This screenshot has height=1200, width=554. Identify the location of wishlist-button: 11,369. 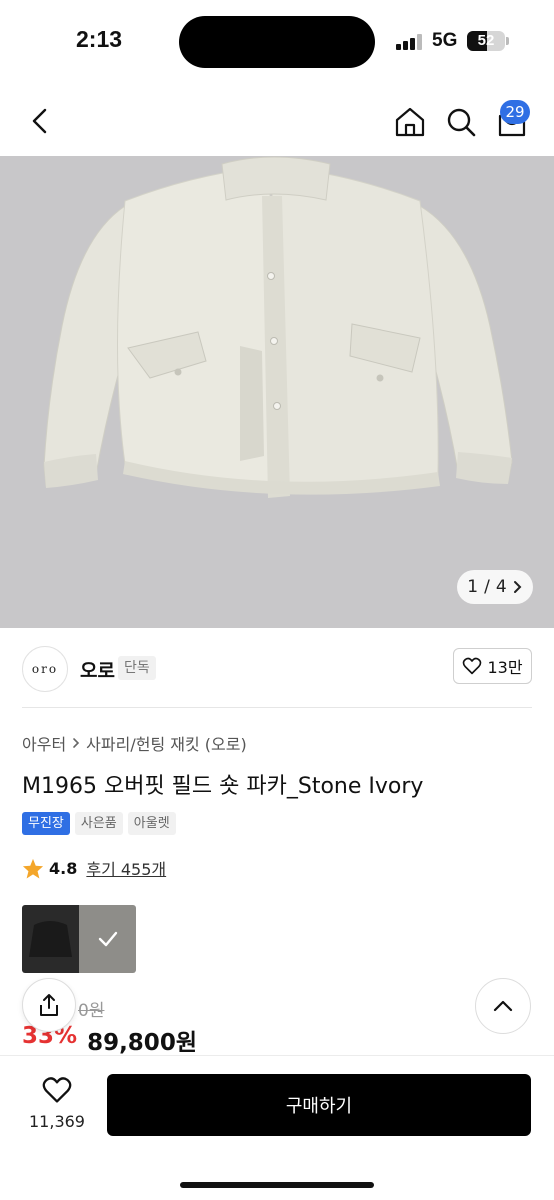
(57, 1103).